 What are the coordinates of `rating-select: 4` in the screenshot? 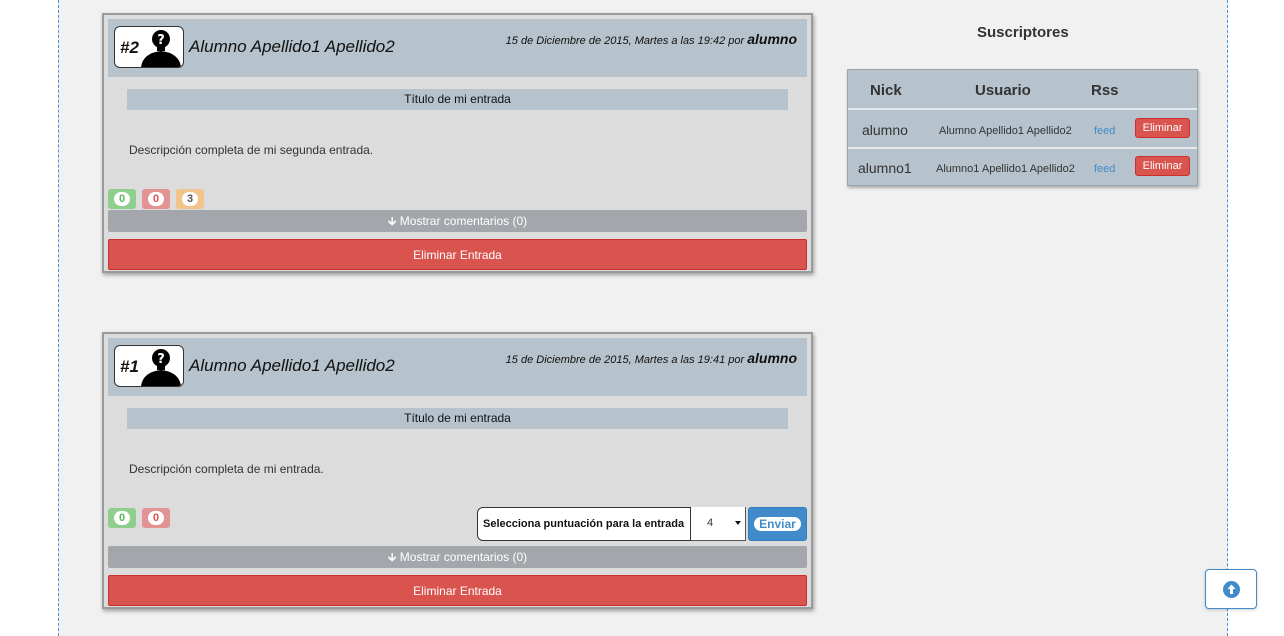 It's located at (718, 524).